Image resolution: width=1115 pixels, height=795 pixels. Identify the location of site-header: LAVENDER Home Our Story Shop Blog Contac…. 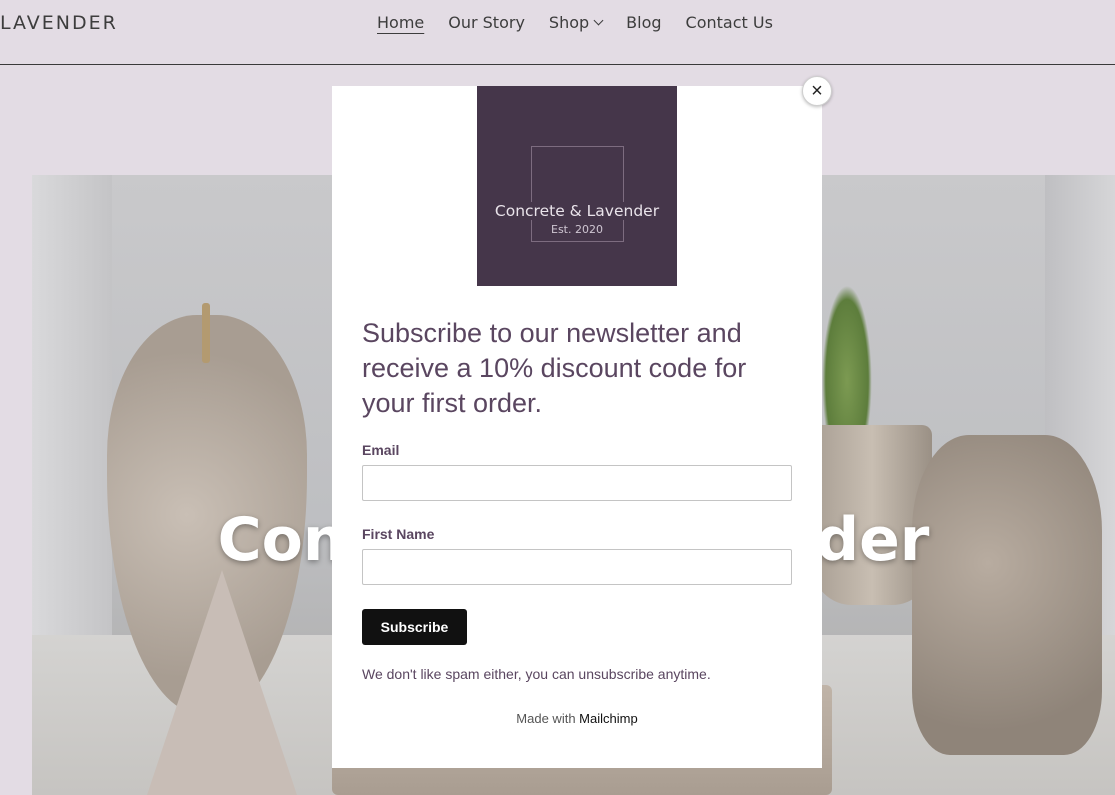
(557, 32).